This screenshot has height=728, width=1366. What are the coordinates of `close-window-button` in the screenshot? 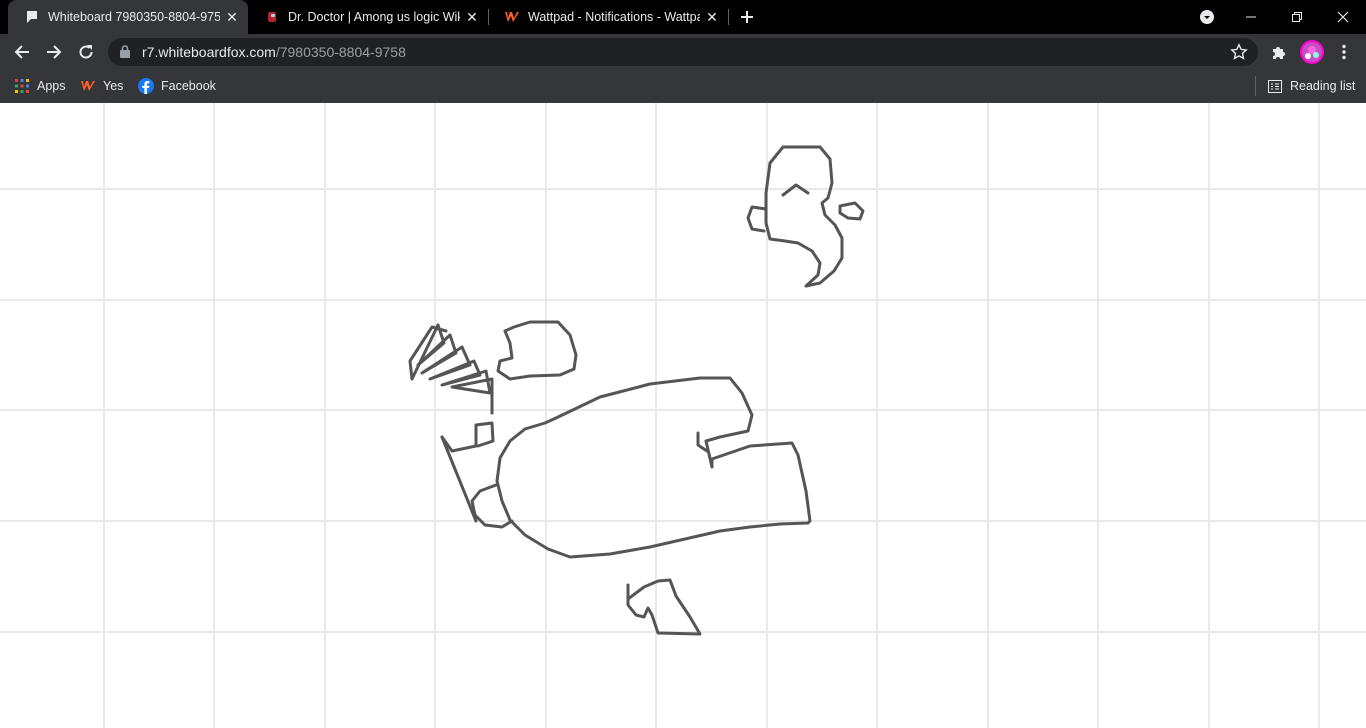 It's located at (1343, 17).